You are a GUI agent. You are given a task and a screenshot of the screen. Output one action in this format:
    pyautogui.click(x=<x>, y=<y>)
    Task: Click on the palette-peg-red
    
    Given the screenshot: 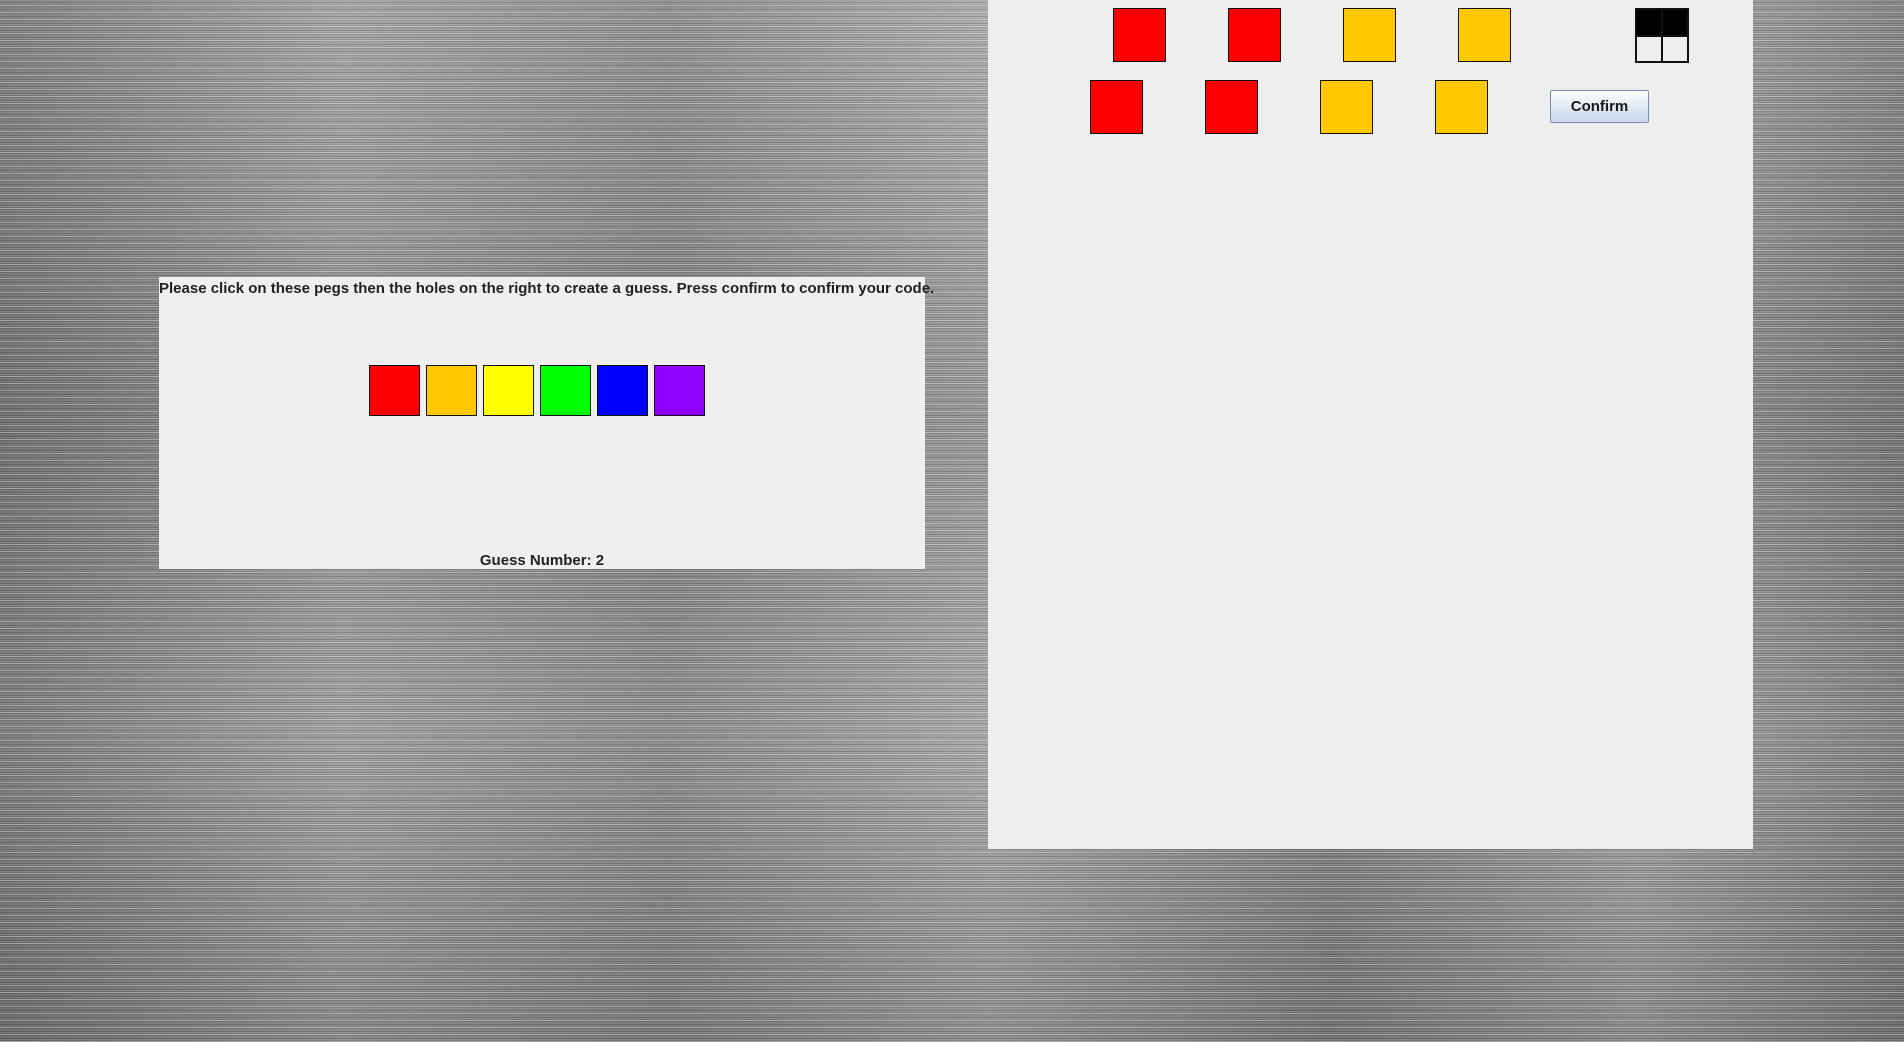 What is the action you would take?
    pyautogui.click(x=394, y=390)
    